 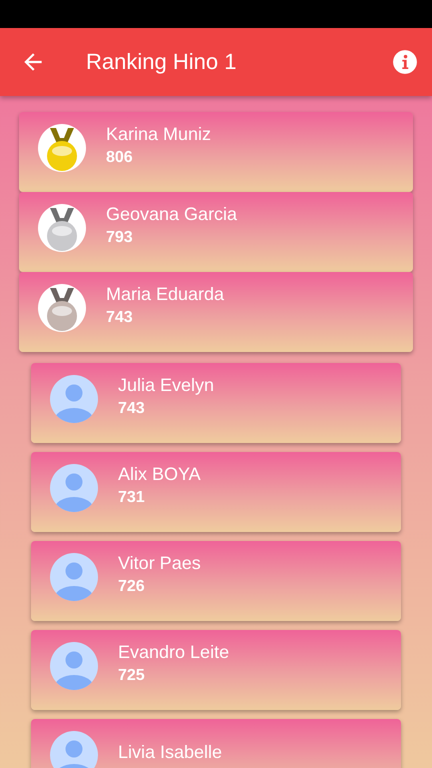 I want to click on player-name: Julia Evelyn, so click(x=166, y=386).